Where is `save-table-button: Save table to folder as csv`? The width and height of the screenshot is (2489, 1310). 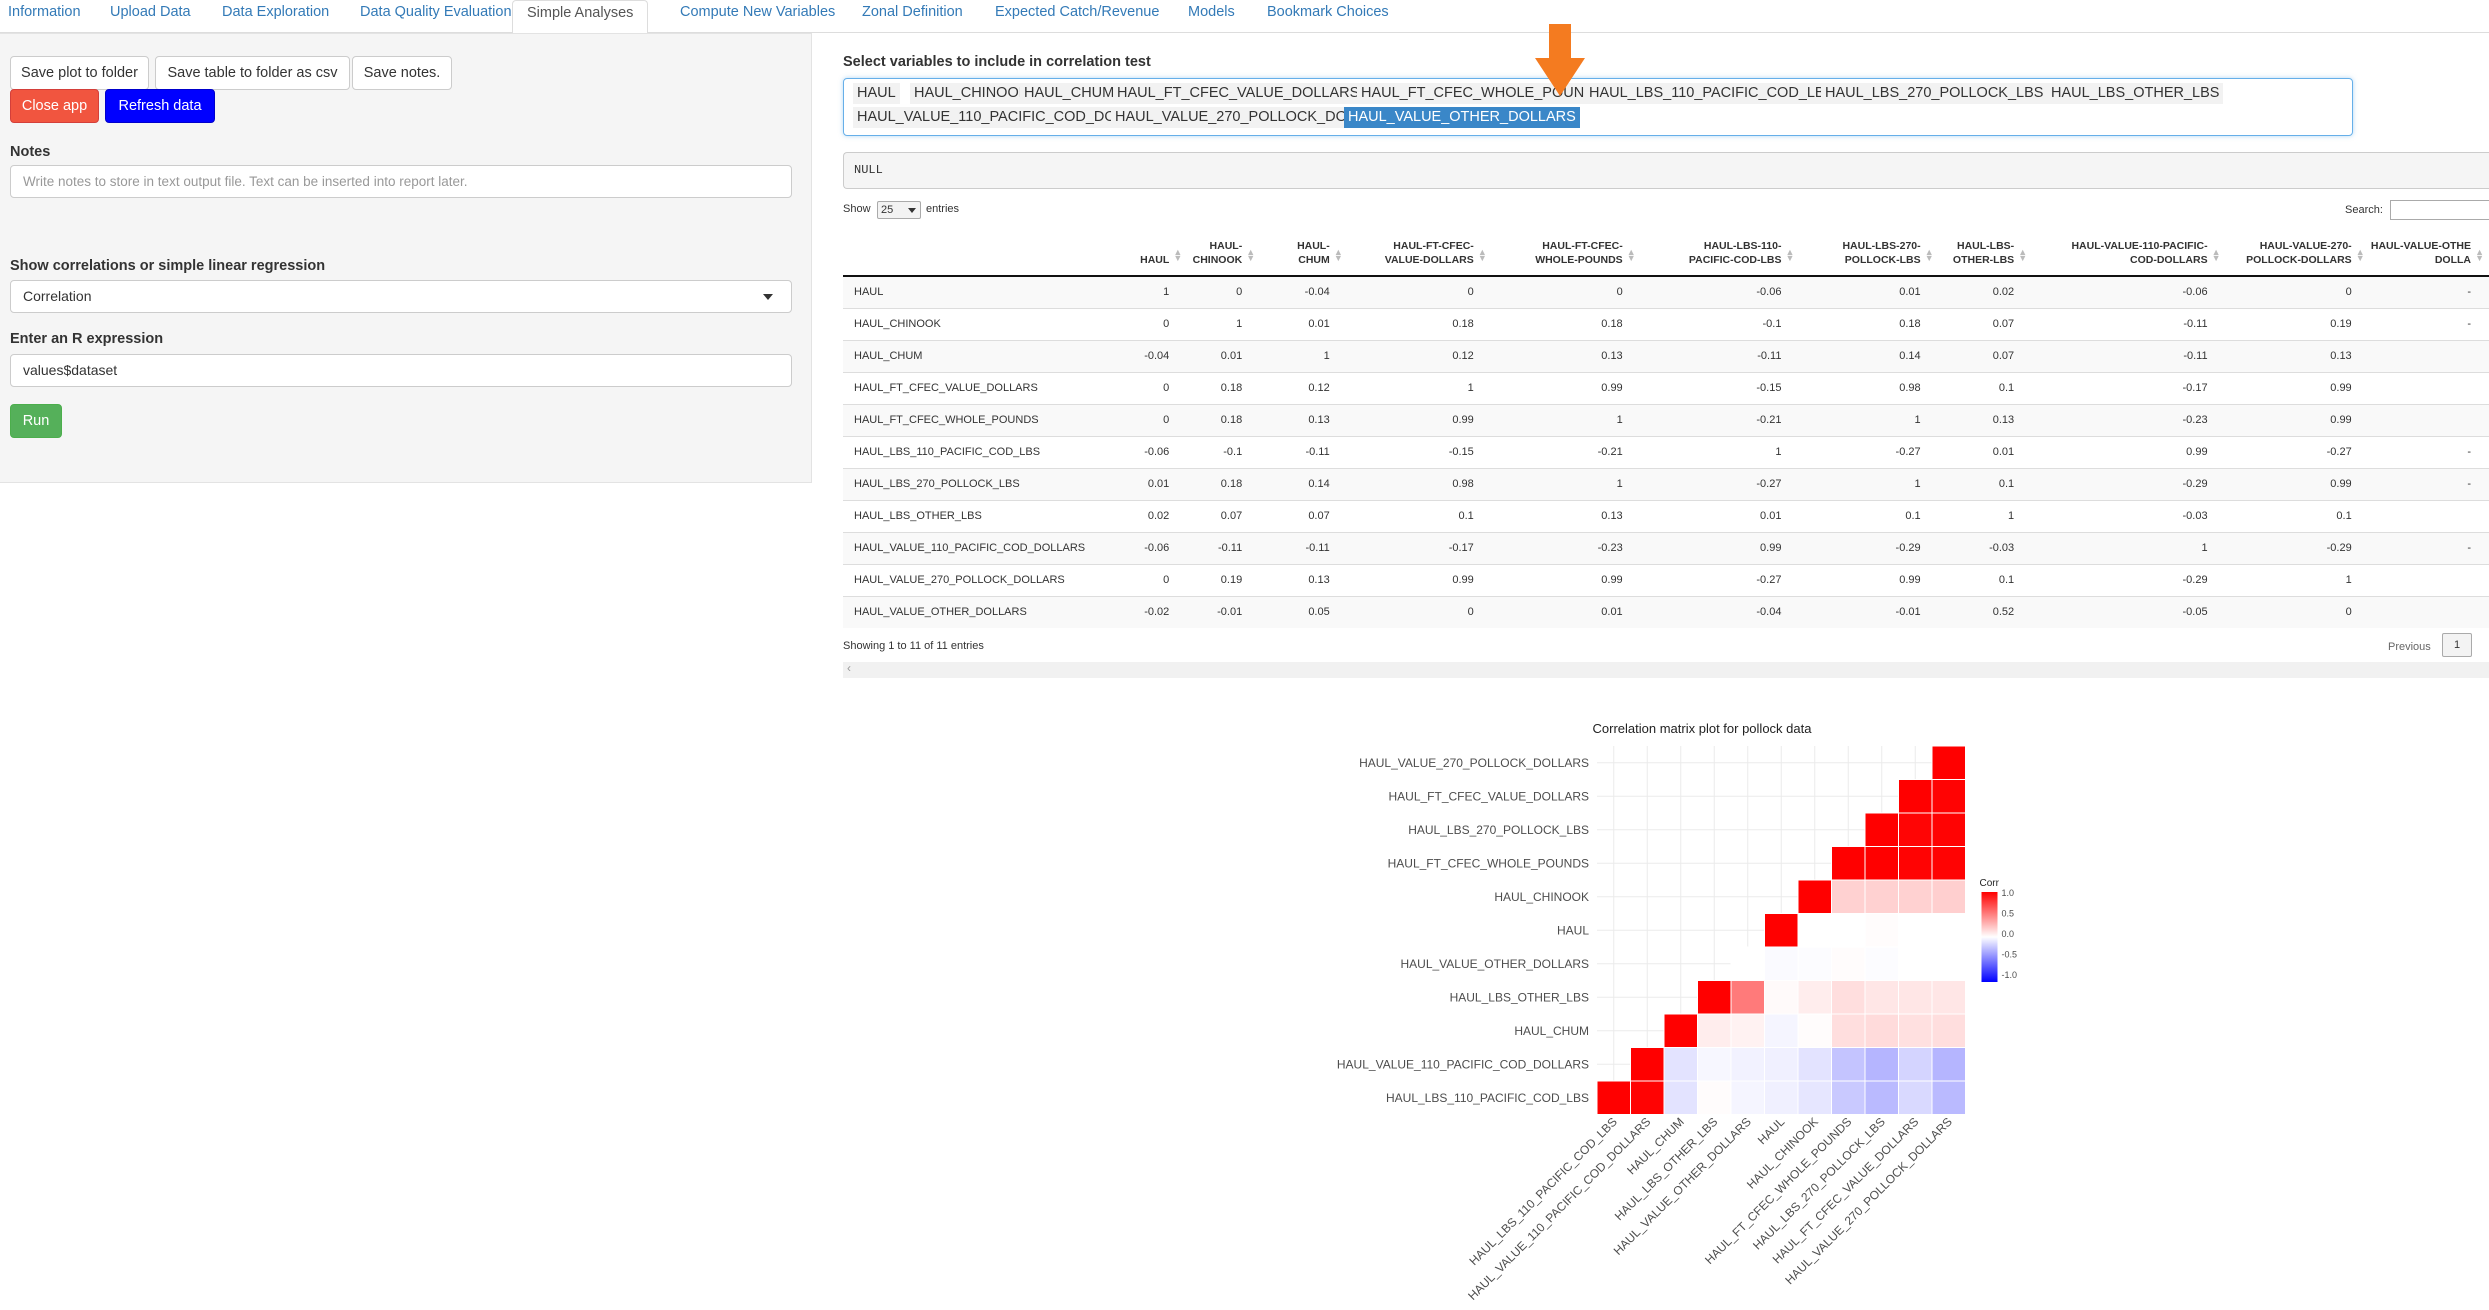 save-table-button: Save table to folder as csv is located at coordinates (252, 73).